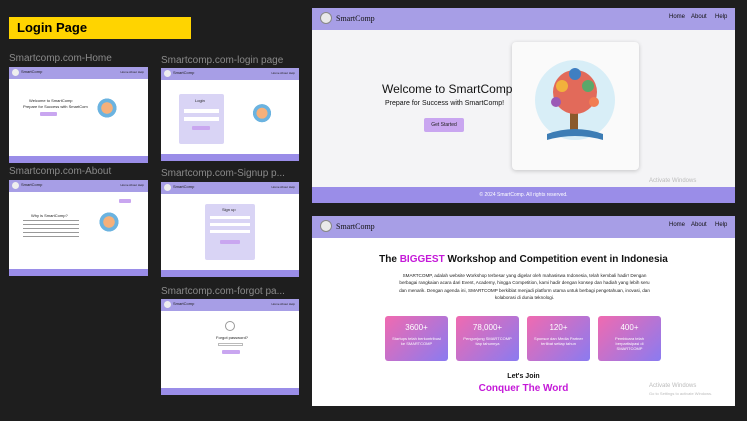 The height and width of the screenshot is (421, 747). Describe the element at coordinates (487, 327) in the screenshot. I see `stat-number: 78,000+` at that location.